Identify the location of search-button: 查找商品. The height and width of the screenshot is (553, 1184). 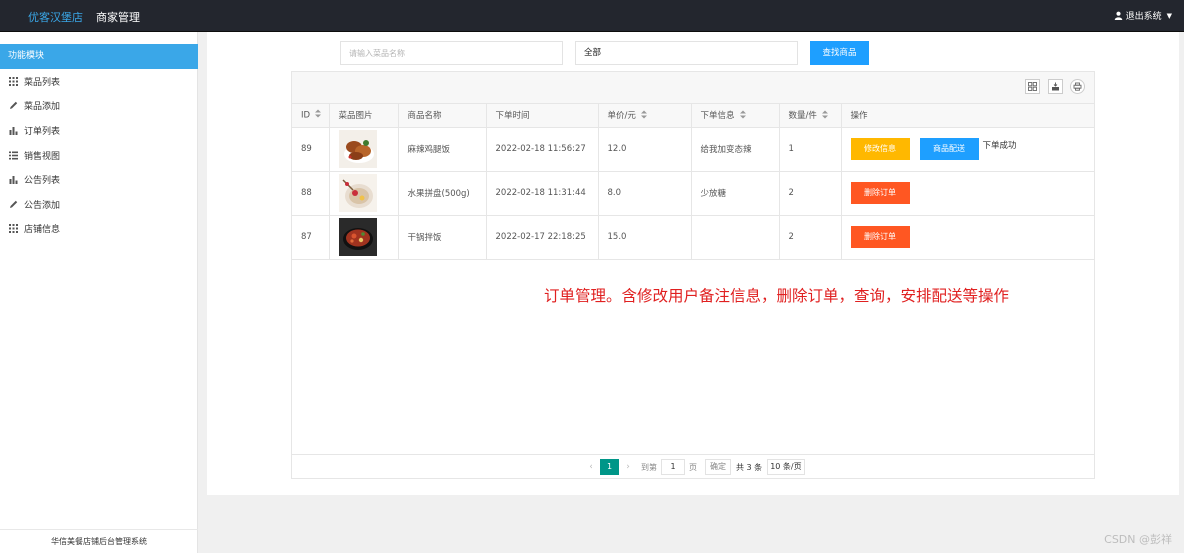
(839, 53).